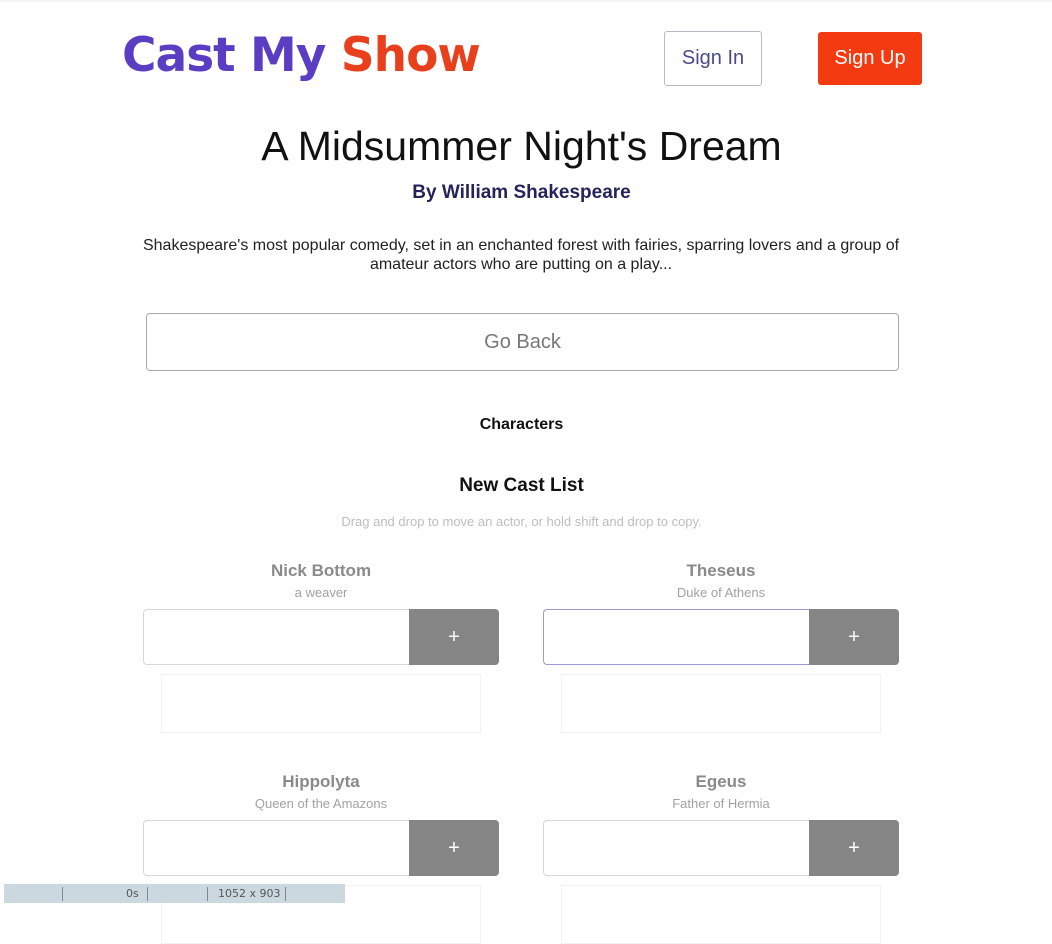  I want to click on role-card-egeus: Egeus Father of Hermia +, so click(721, 858).